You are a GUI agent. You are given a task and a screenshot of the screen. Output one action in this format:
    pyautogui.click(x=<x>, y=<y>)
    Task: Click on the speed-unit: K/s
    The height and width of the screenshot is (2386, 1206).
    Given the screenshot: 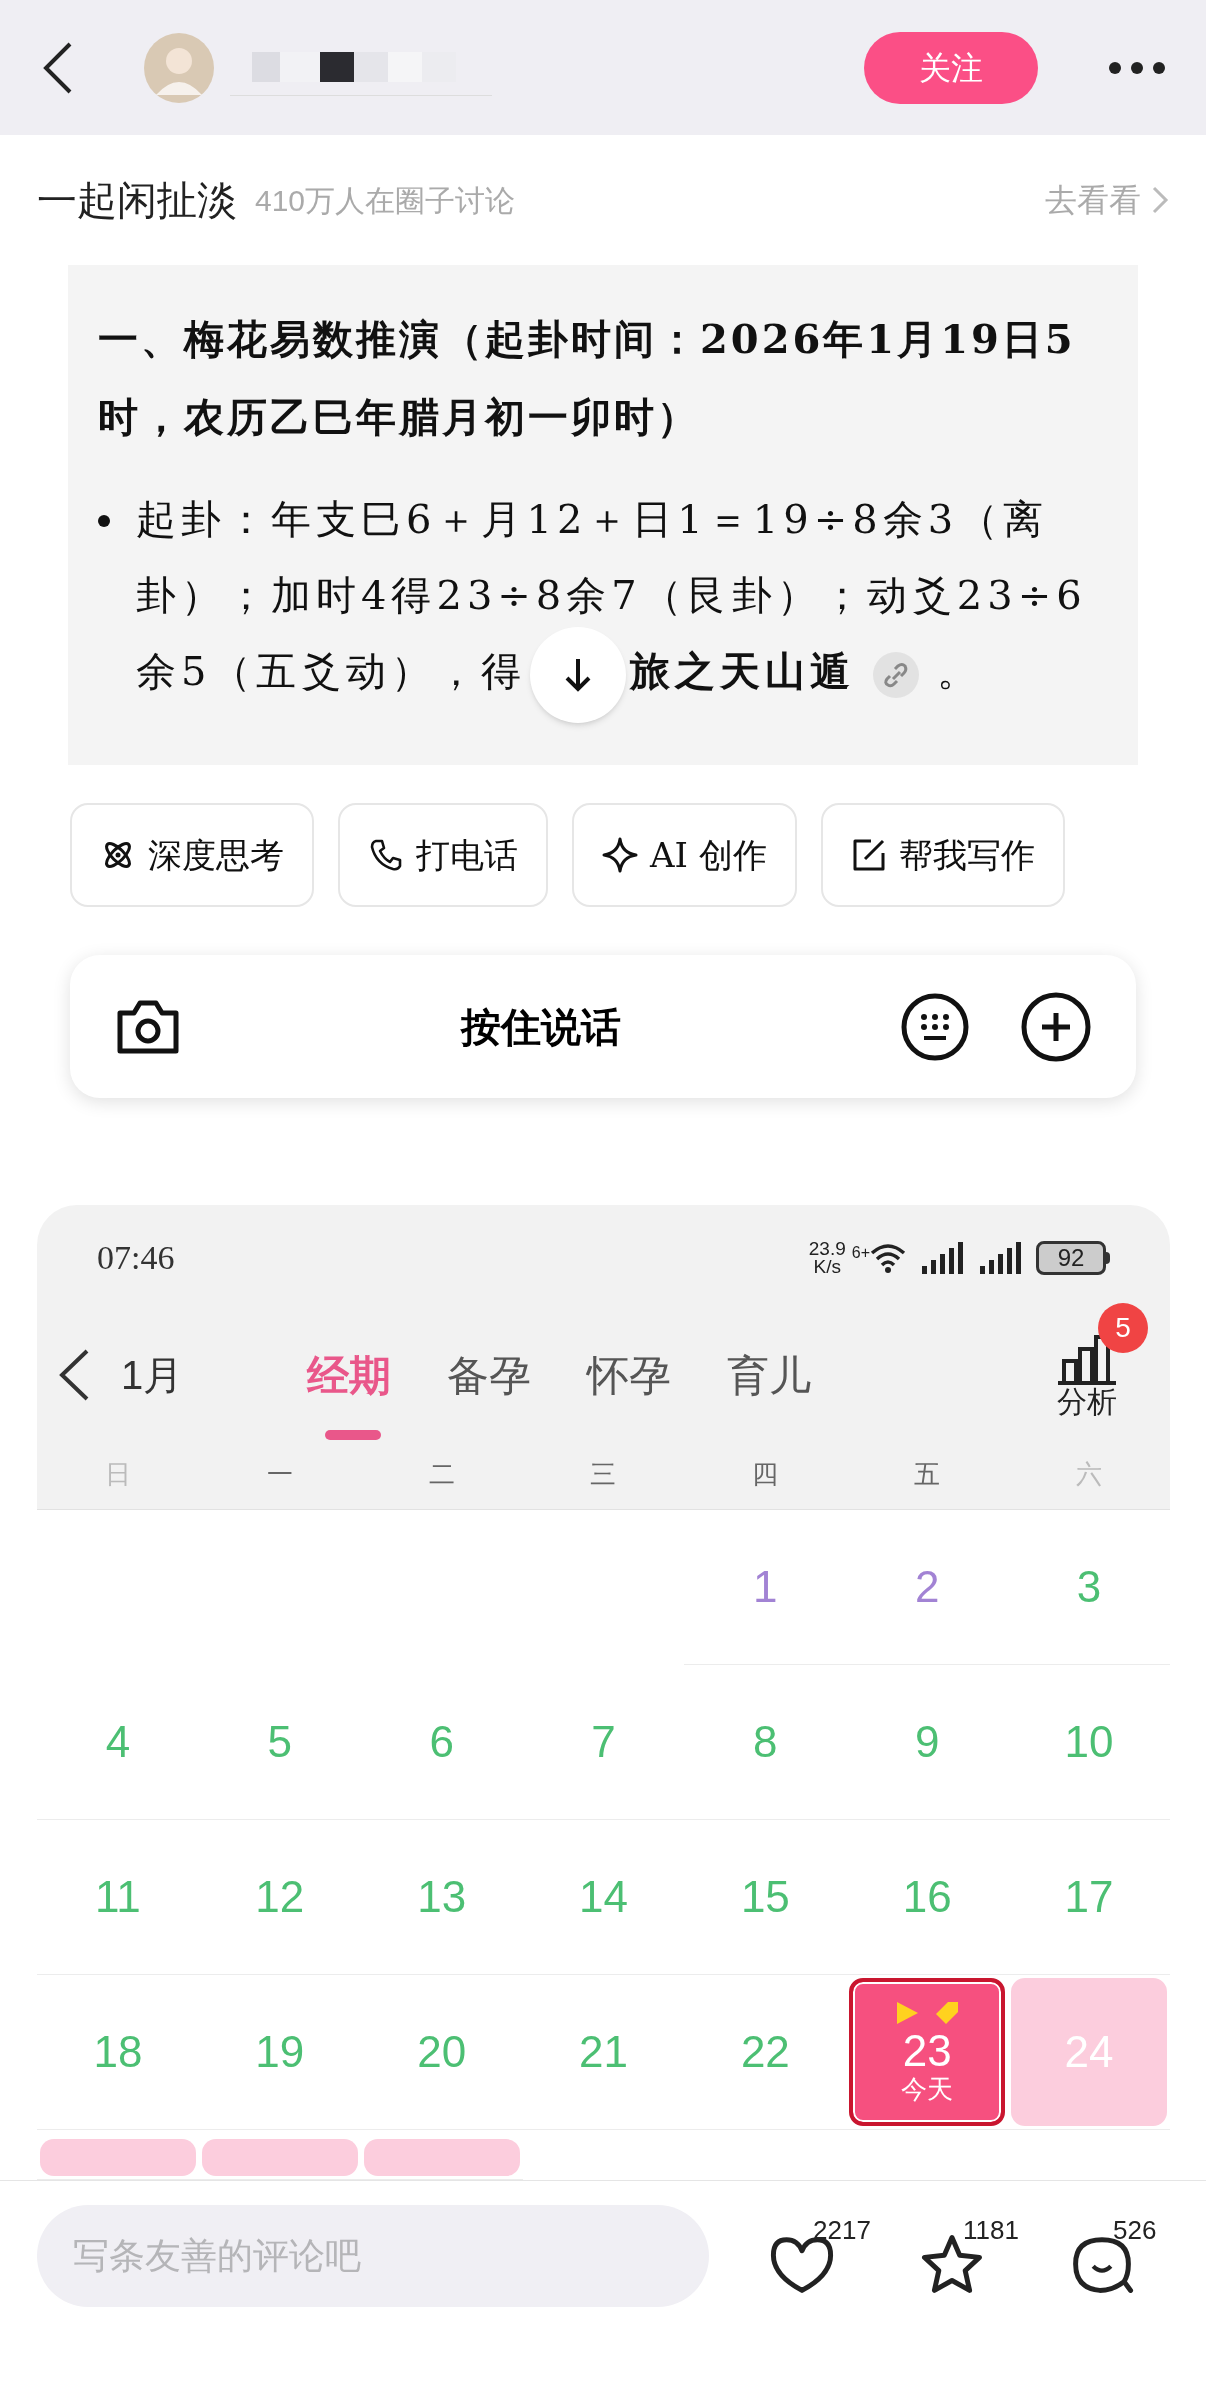 What is the action you would take?
    pyautogui.click(x=827, y=1266)
    